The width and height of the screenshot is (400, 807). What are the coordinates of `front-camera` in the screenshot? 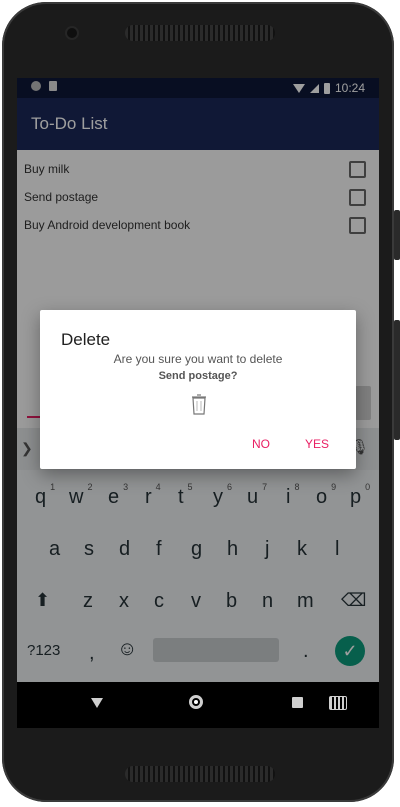 It's located at (72, 33).